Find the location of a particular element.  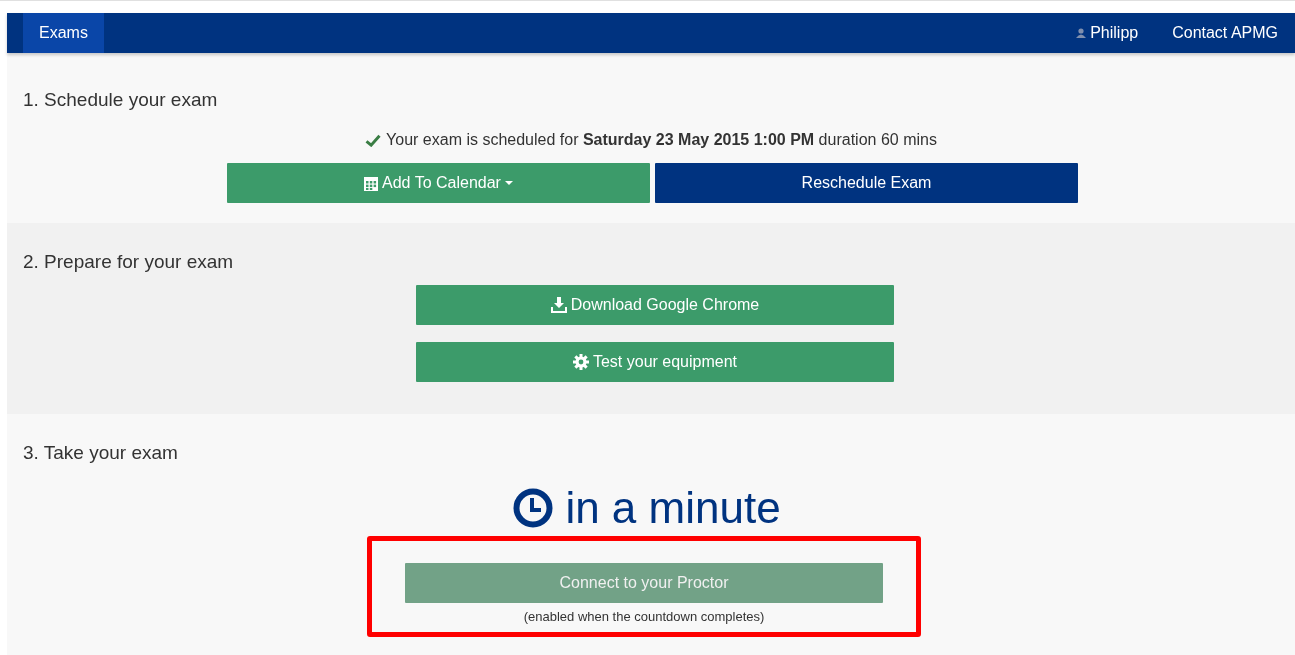

countdown-text: in a minute is located at coordinates (673, 508).